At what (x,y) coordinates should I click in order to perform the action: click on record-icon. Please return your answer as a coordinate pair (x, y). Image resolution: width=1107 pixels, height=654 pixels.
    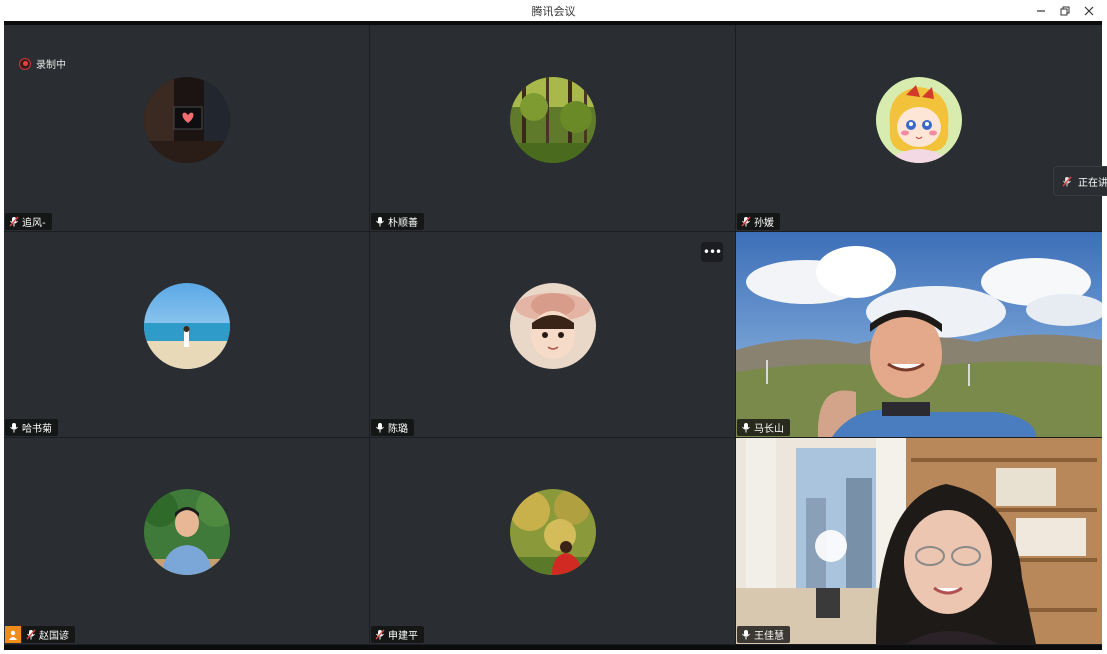
    Looking at the image, I should click on (25, 63).